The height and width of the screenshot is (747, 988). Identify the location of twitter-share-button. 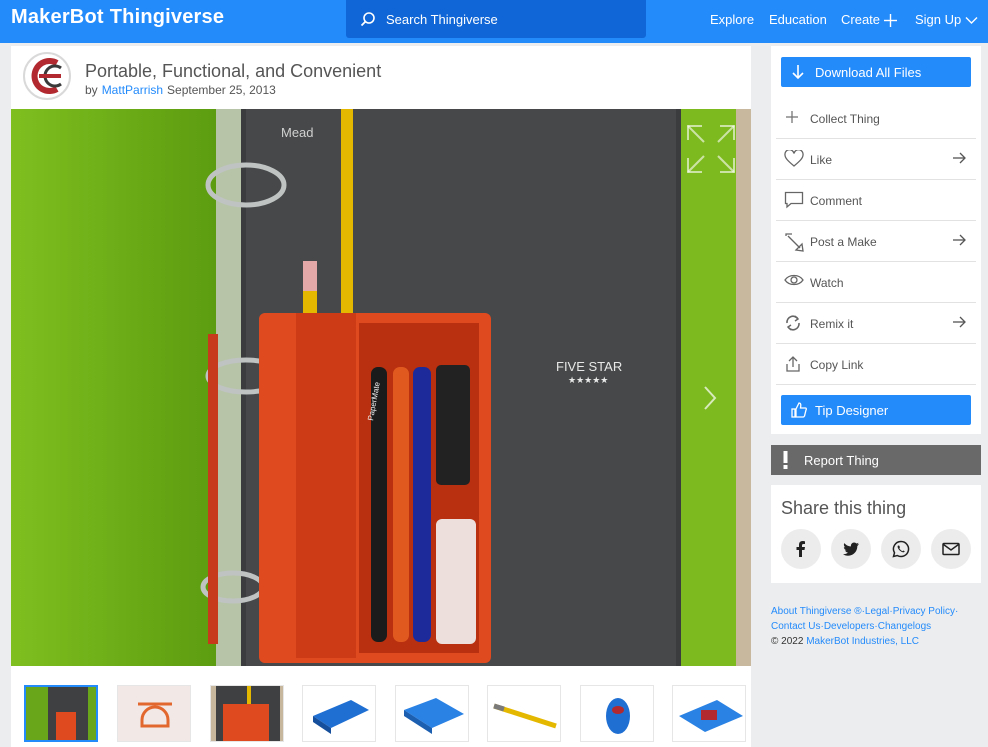
(851, 549).